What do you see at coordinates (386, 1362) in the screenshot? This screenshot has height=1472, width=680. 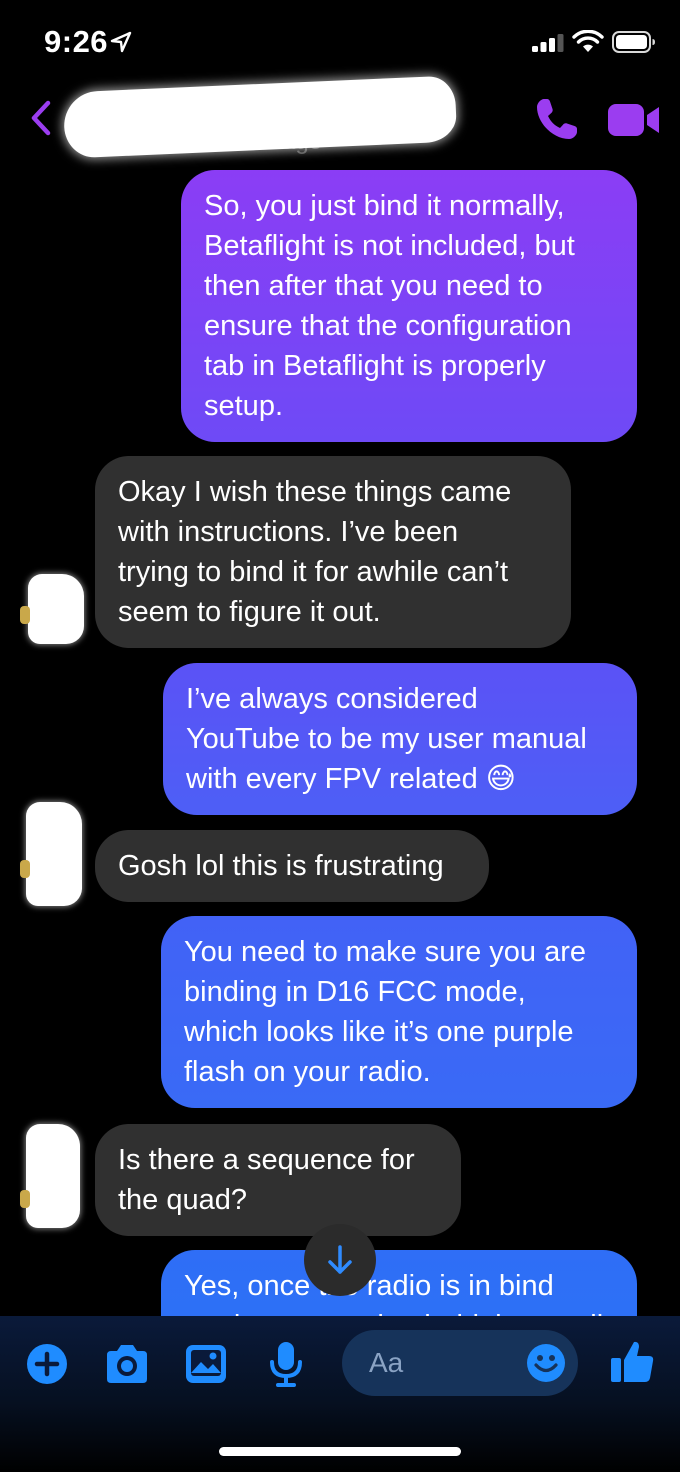 I see `message-input-placeholder: Aa` at bounding box center [386, 1362].